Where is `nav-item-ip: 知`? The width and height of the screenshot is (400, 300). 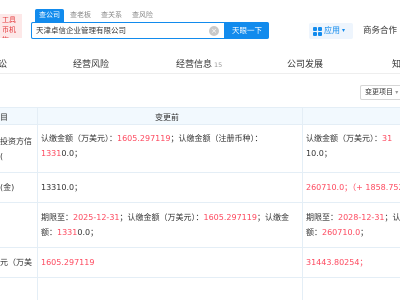 nav-item-ip: 知 is located at coordinates (396, 63).